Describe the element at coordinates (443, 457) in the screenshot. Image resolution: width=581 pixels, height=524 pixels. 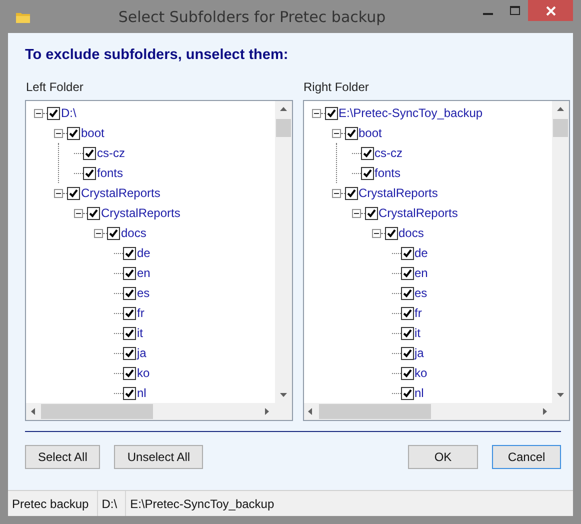
I see `ok-button: OK` at that location.